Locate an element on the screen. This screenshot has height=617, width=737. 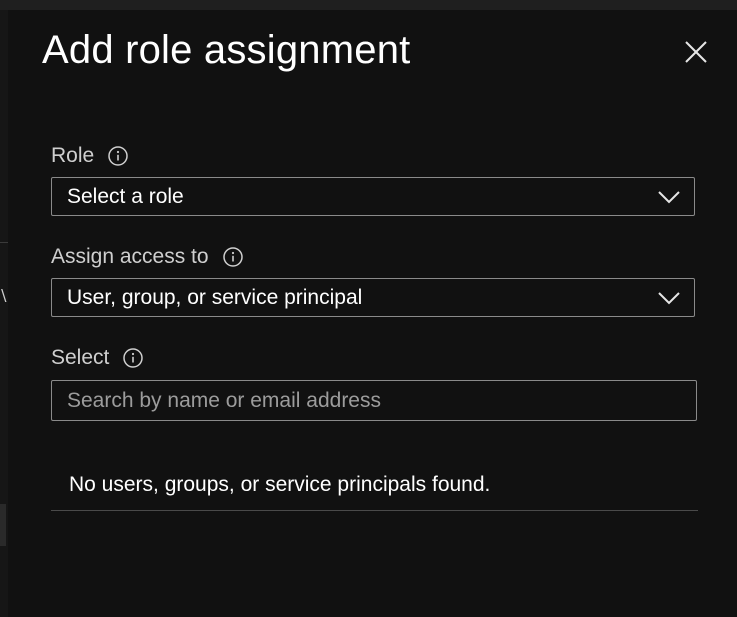
select-info-icon is located at coordinates (133, 358).